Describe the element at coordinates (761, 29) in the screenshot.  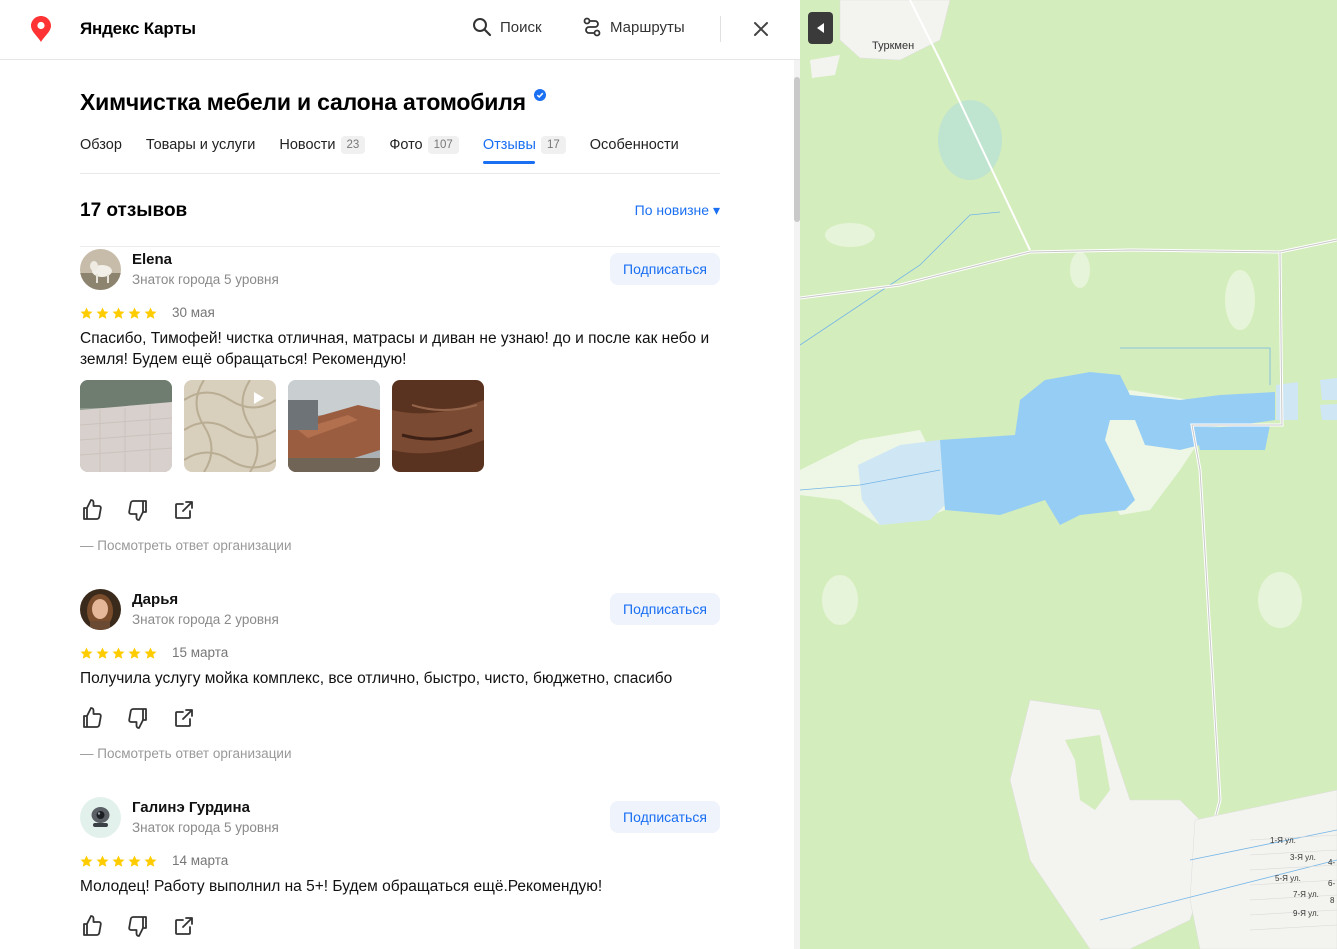
I see `close-icon` at that location.